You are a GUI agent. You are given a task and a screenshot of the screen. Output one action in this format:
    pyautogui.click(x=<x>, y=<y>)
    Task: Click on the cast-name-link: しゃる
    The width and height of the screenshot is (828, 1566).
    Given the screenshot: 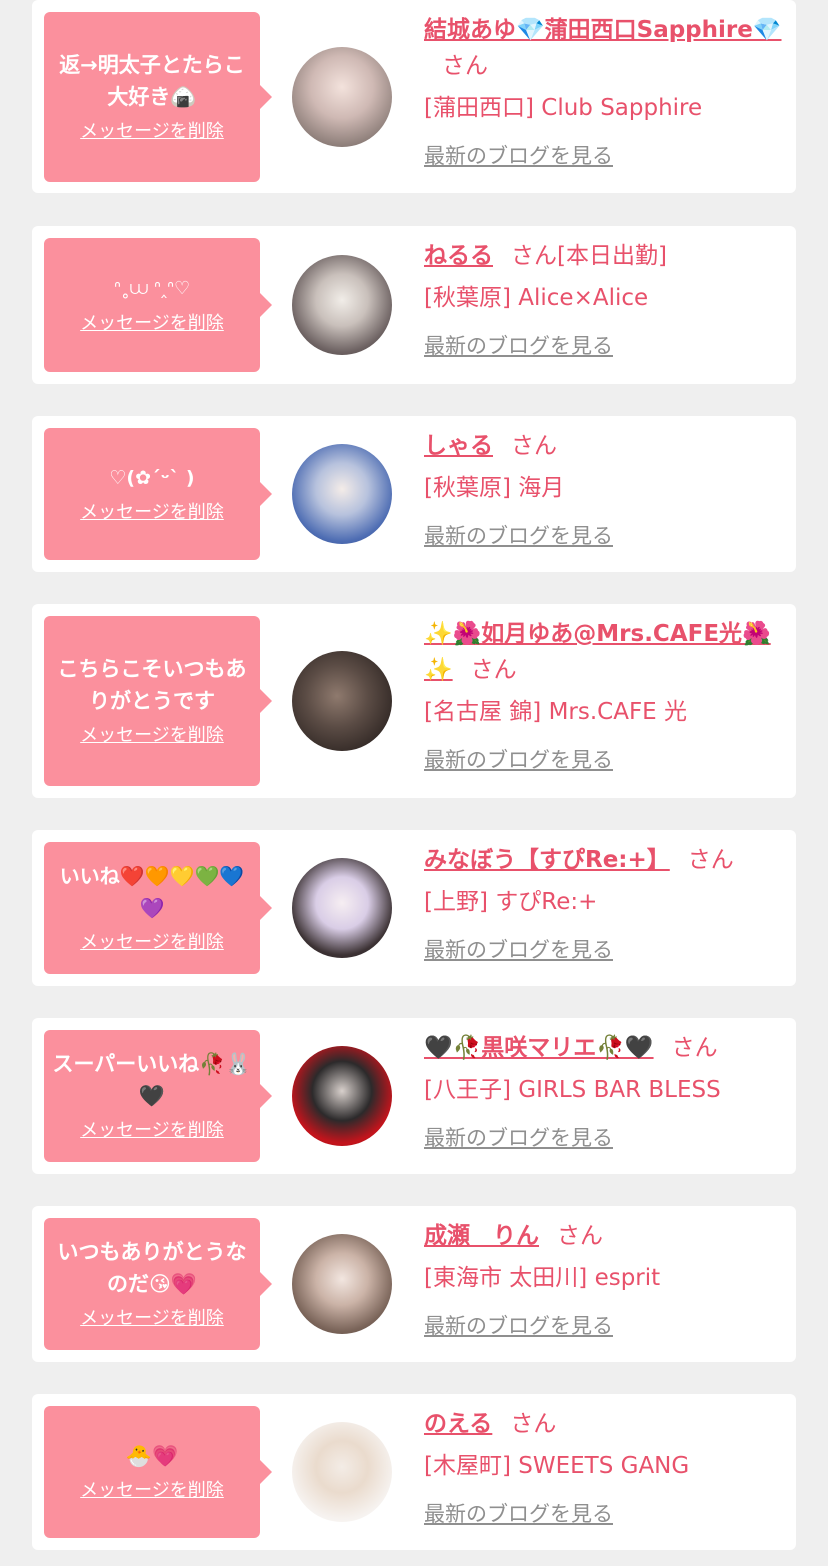 What is the action you would take?
    pyautogui.click(x=458, y=446)
    